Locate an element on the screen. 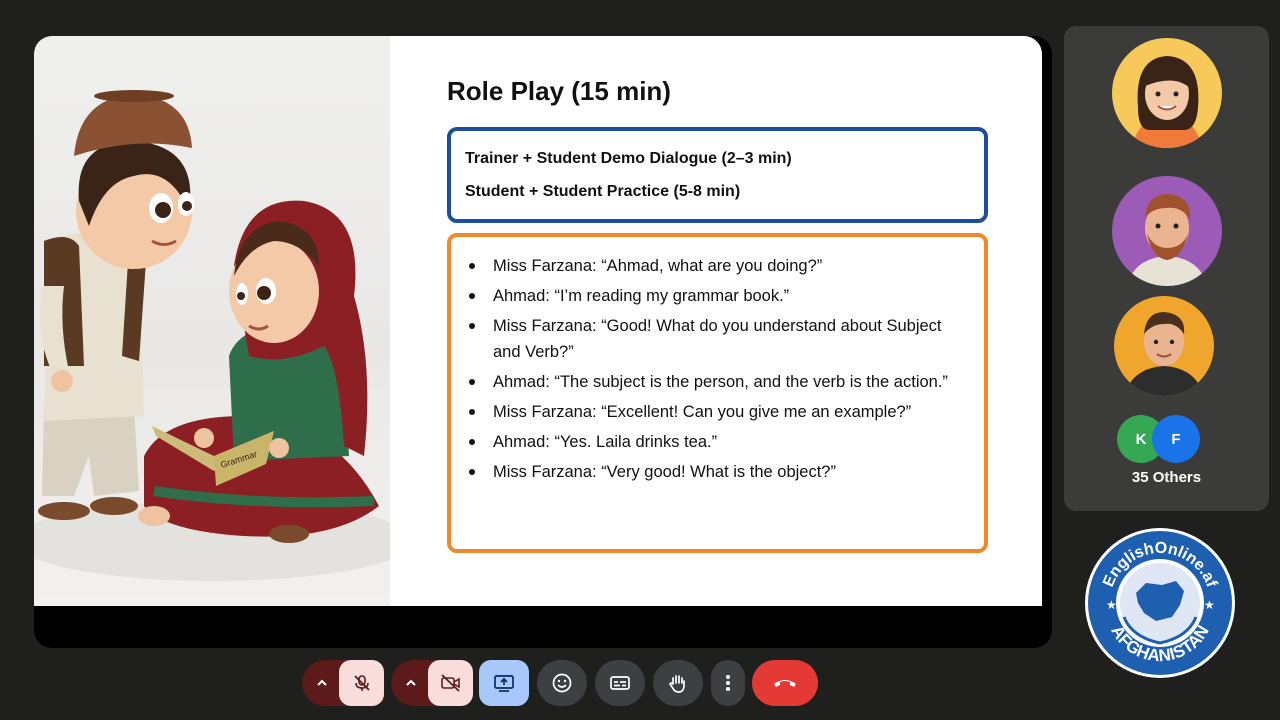 This screenshot has height=720, width=1280. mic-options-button is located at coordinates (322, 683).